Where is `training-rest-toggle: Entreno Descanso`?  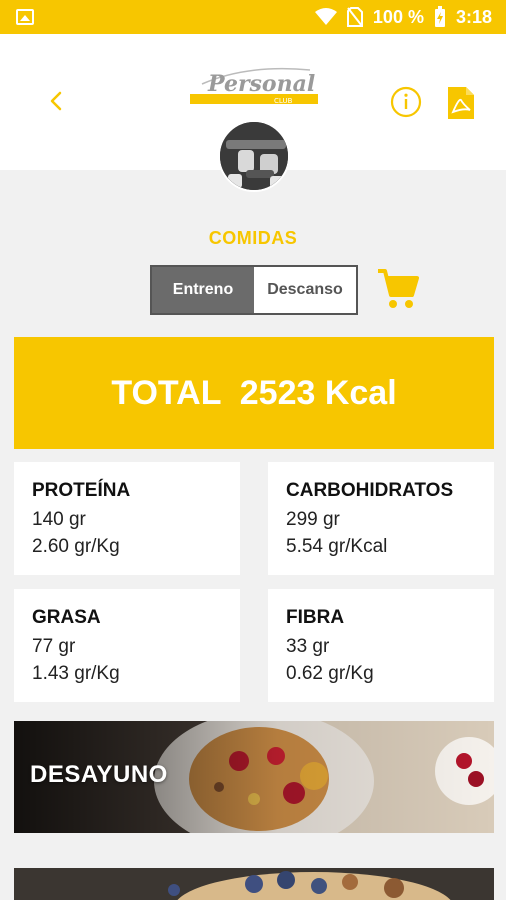 training-rest-toggle: Entreno Descanso is located at coordinates (254, 290).